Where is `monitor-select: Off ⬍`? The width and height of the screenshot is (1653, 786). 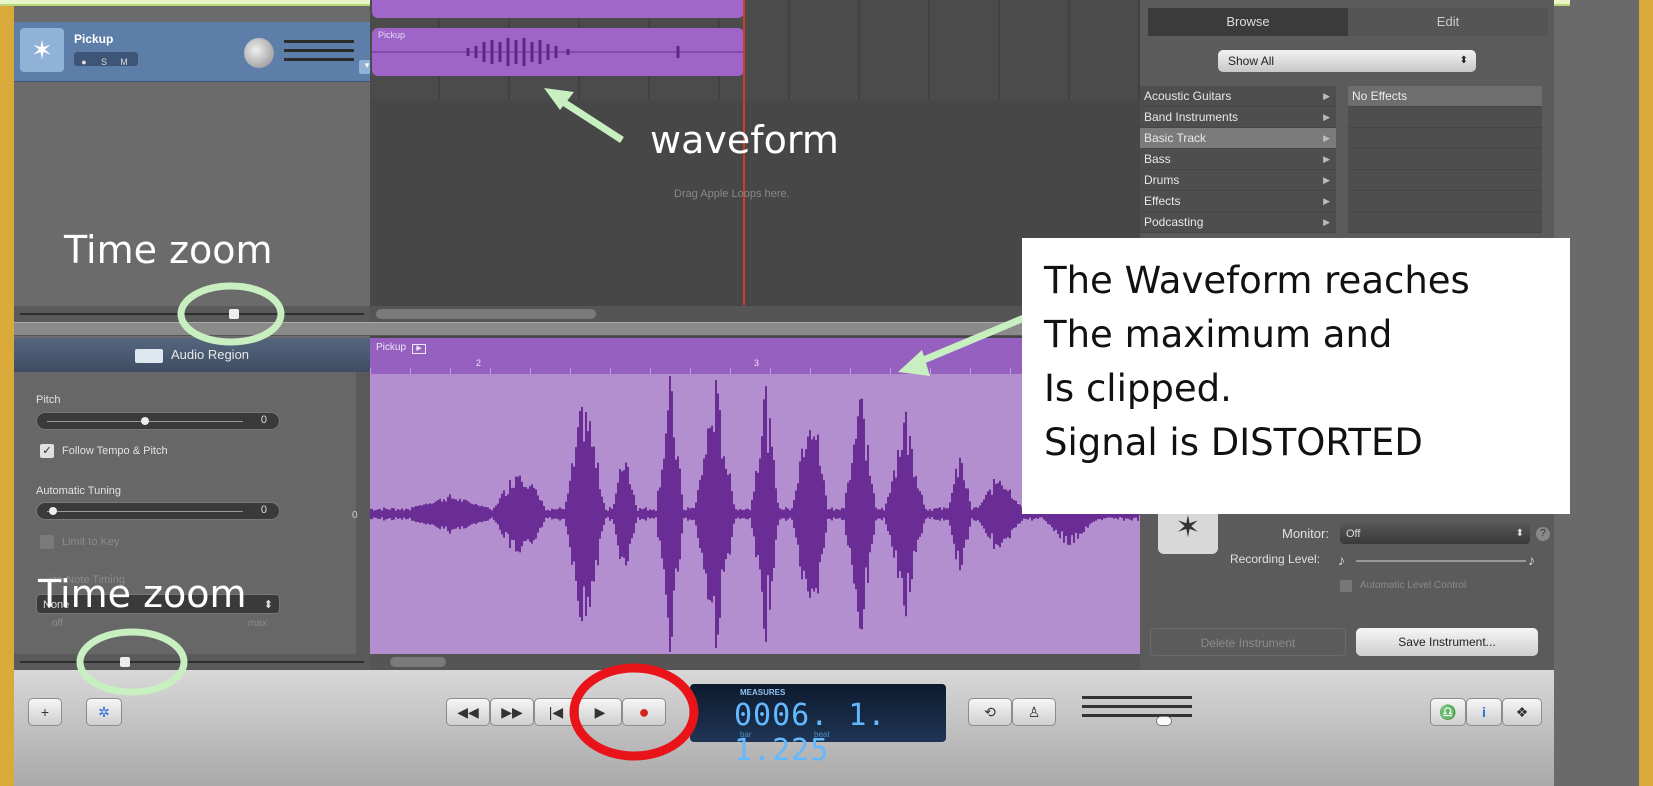 monitor-select: Off ⬍ is located at coordinates (1435, 534).